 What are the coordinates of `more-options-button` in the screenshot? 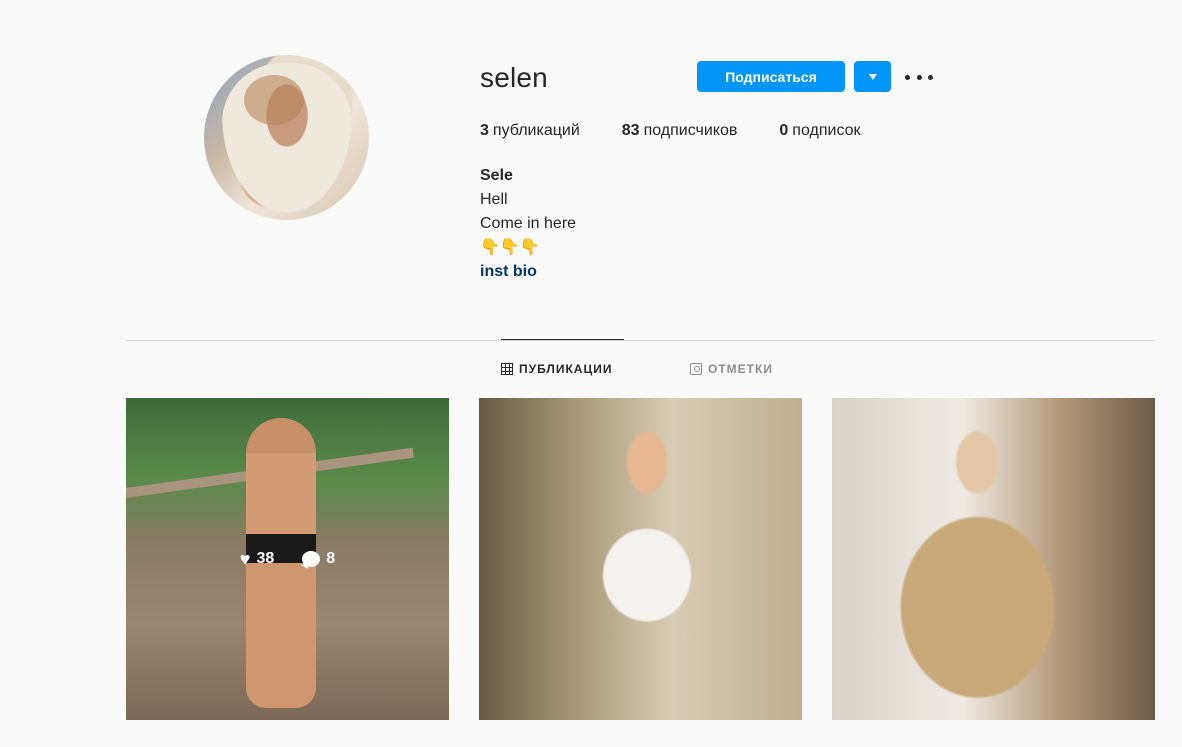 It's located at (919, 77).